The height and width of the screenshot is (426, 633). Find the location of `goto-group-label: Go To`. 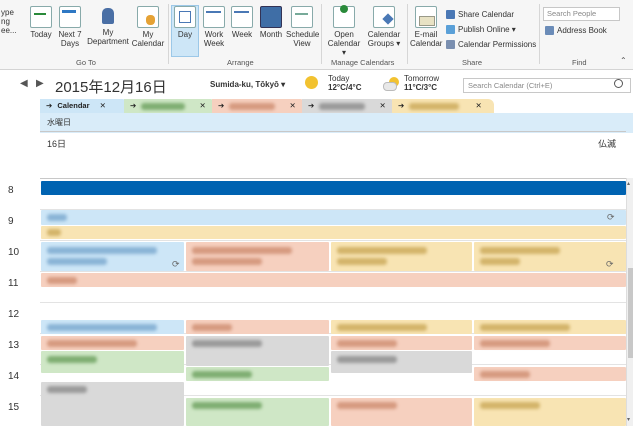

goto-group-label: Go To is located at coordinates (86, 62).